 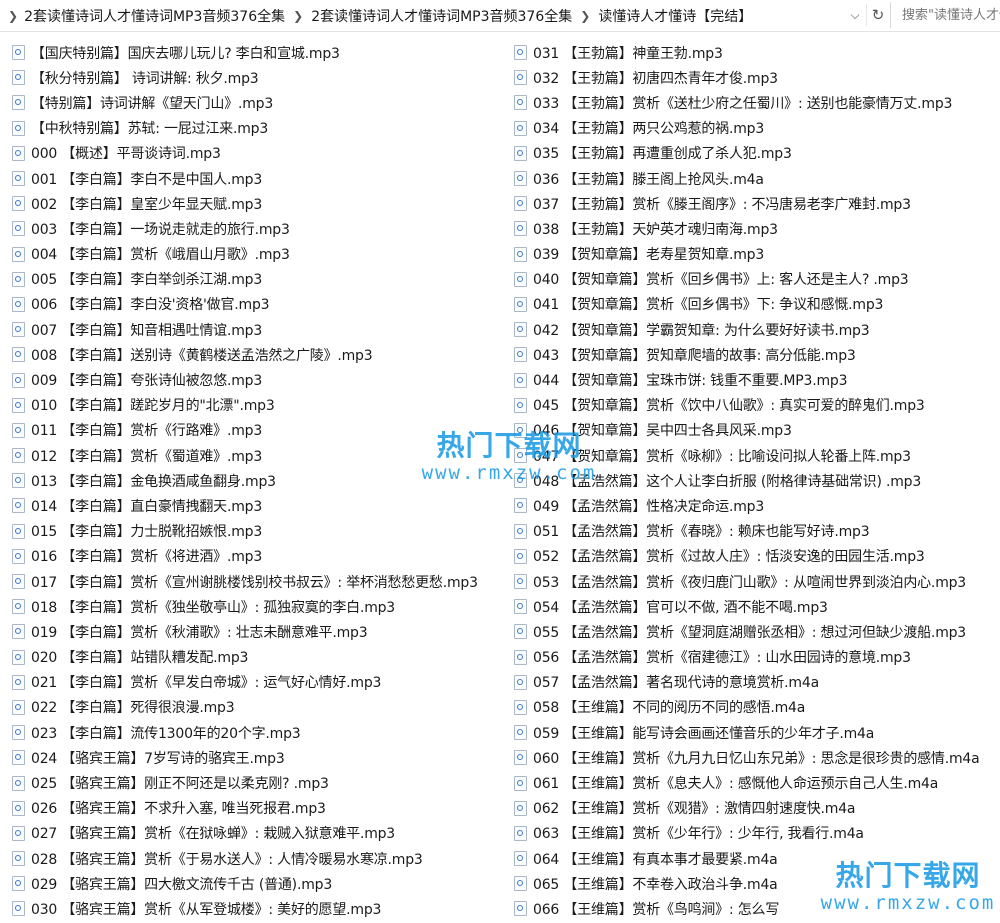 I want to click on file-item: 058 【王维篇】不同的阅历不同的感悟.m4a, so click(x=757, y=707).